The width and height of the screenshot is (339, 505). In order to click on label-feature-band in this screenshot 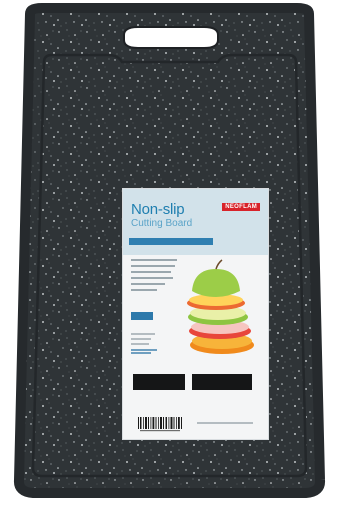, I will do `click(171, 241)`.